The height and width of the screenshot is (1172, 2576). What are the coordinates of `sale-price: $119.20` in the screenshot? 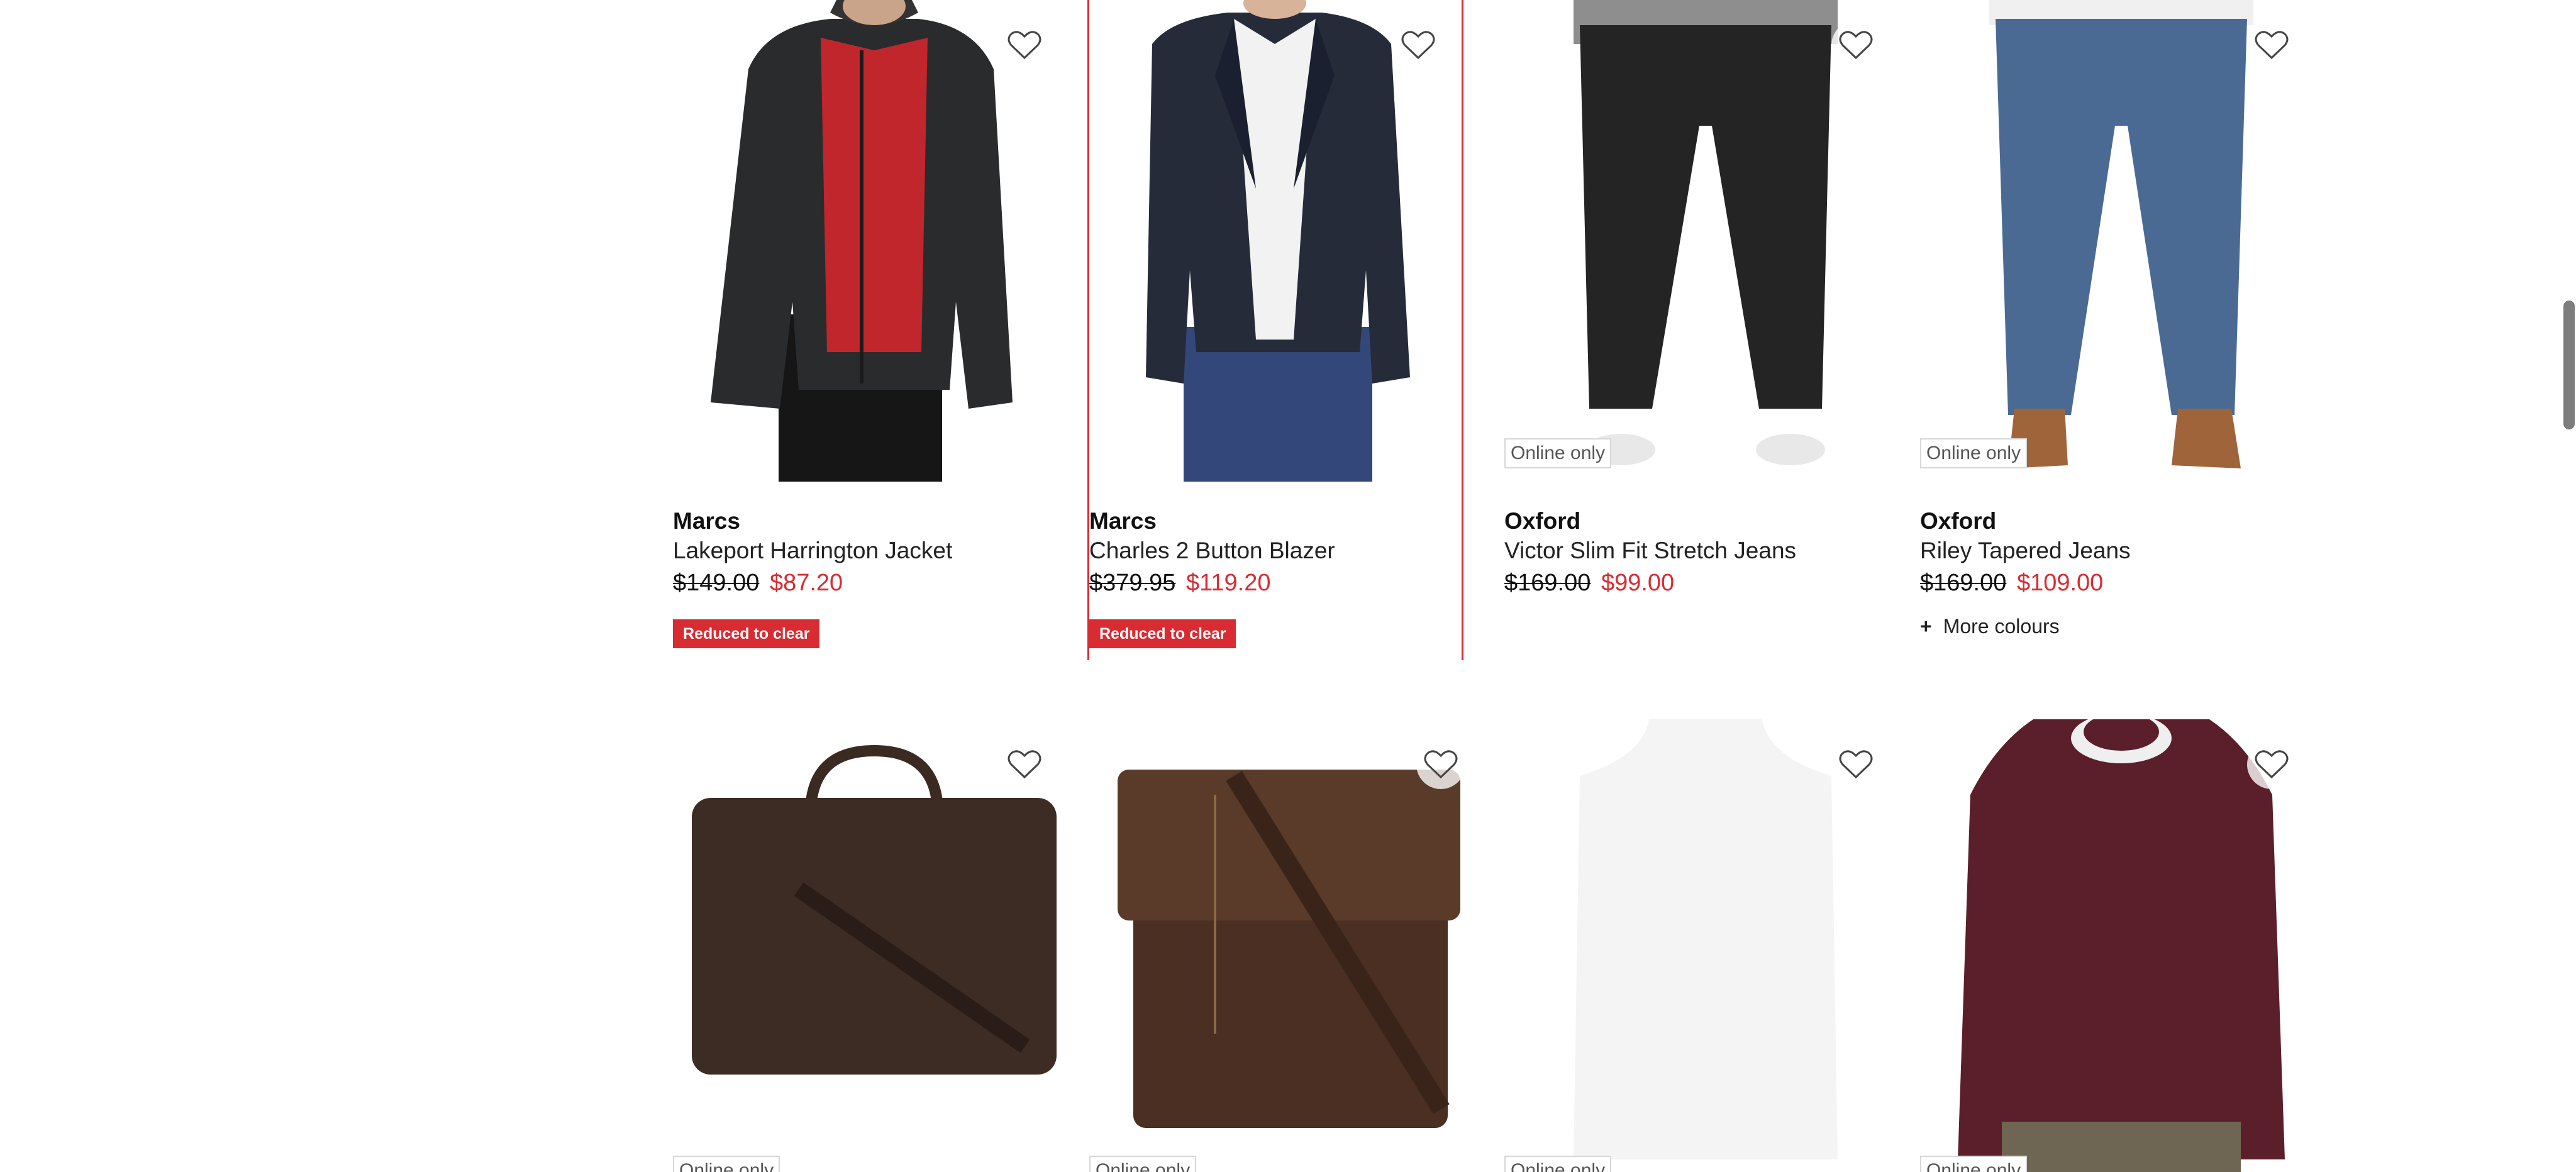 It's located at (1228, 583).